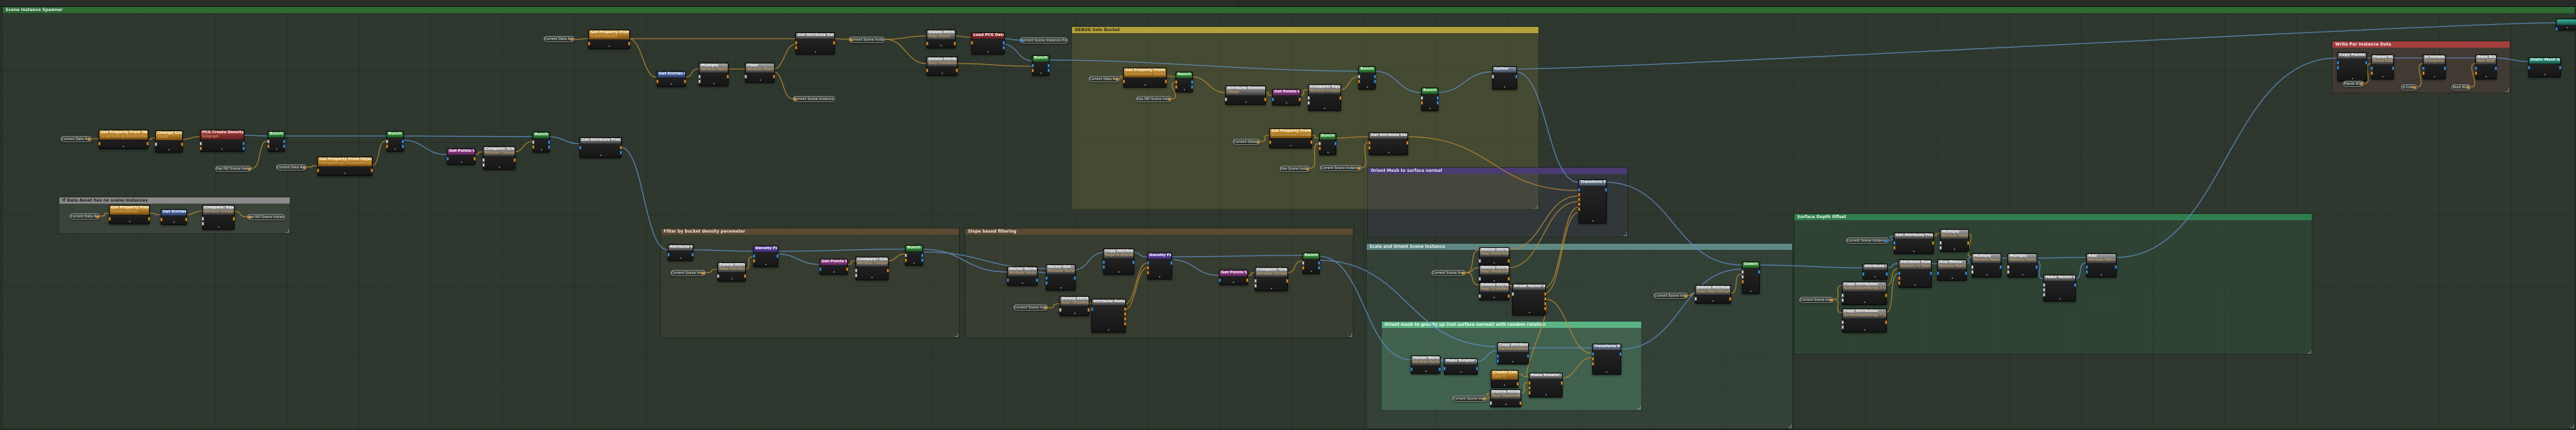 This screenshot has height=430, width=2576. I want to click on node-copy-attributes-slope: Copy AttributesSlope to $Density, so click(1118, 261).